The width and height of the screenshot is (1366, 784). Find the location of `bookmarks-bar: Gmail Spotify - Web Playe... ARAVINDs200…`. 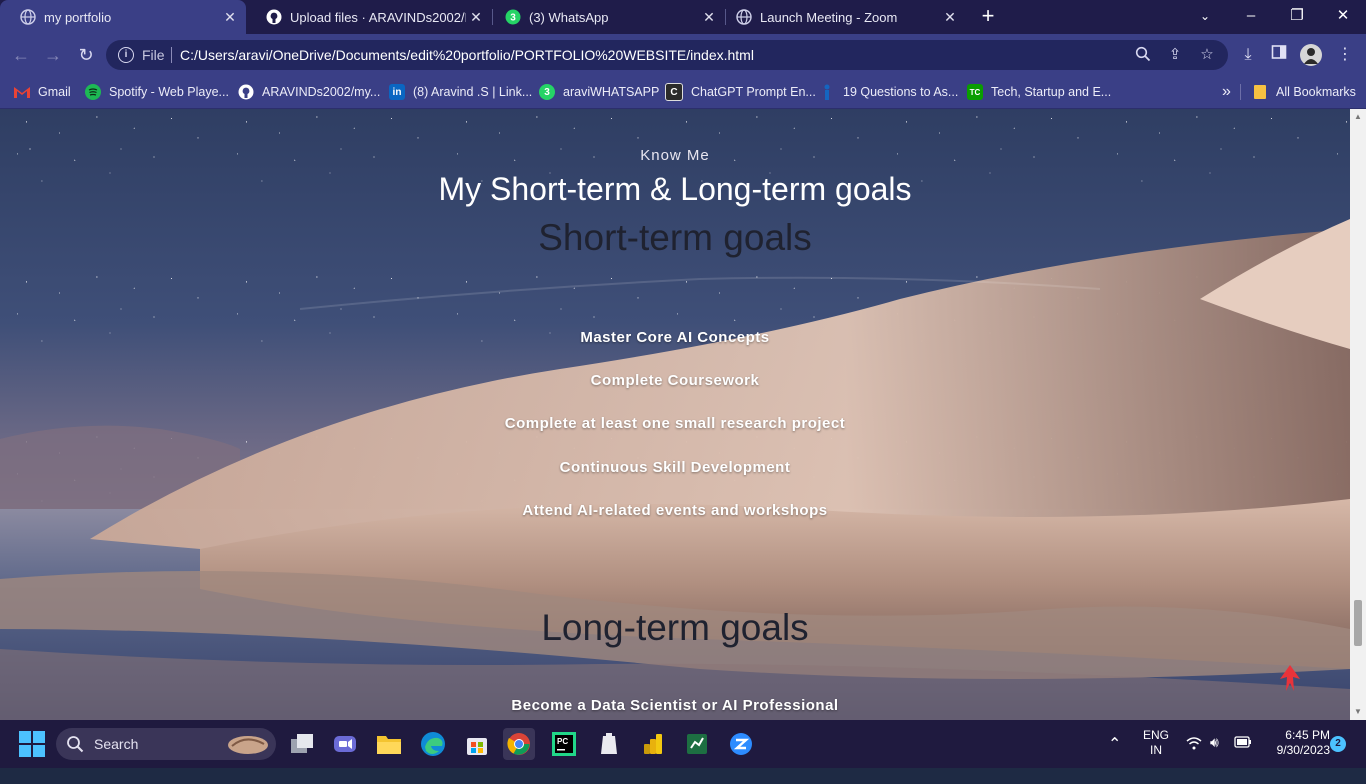

bookmarks-bar: Gmail Spotify - Web Playe... ARAVINDs200… is located at coordinates (683, 92).